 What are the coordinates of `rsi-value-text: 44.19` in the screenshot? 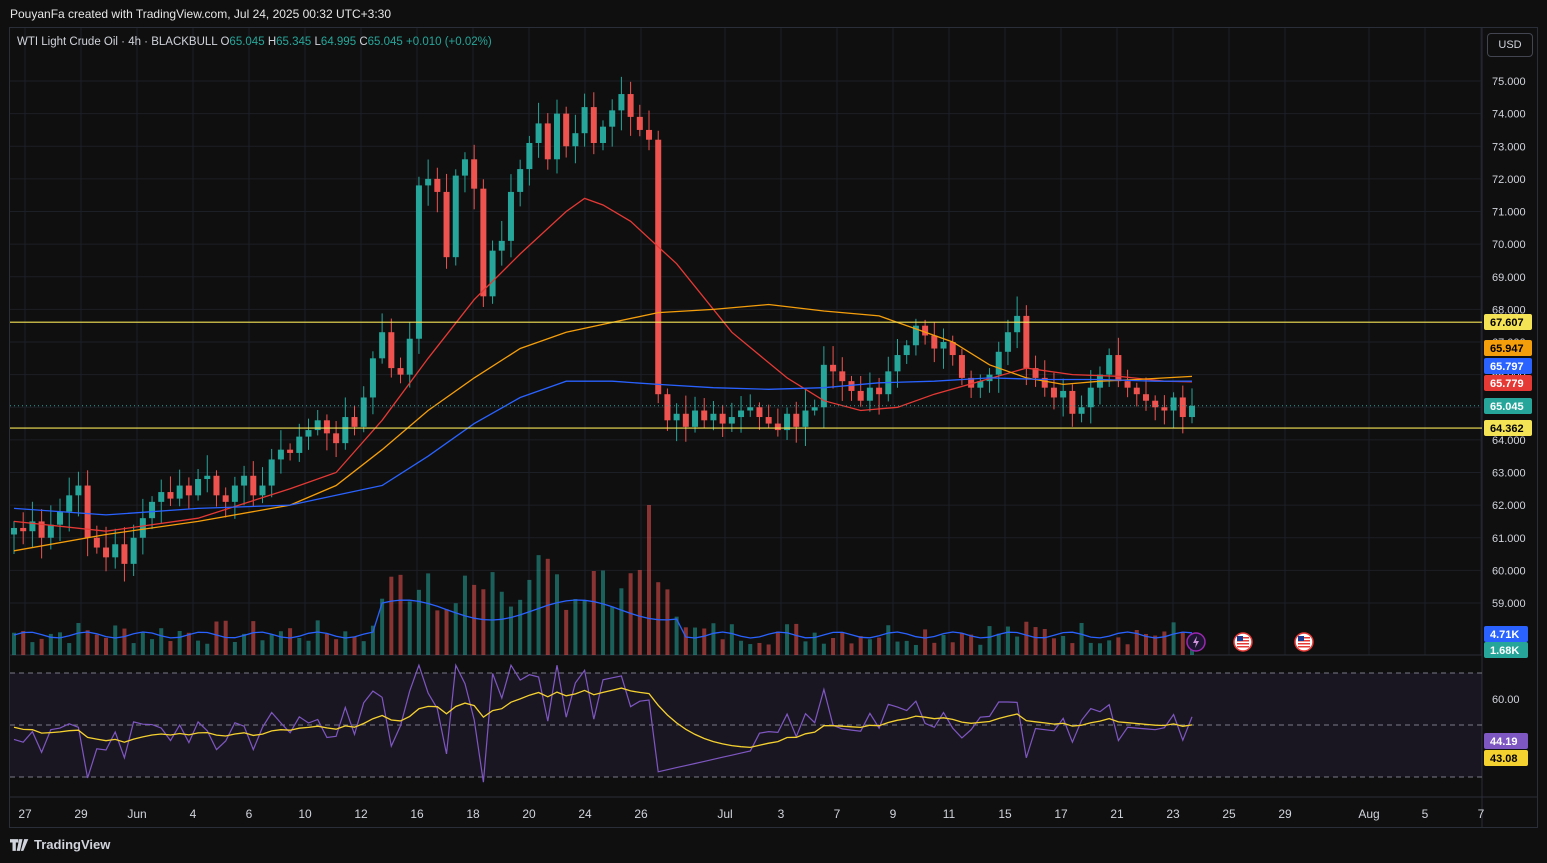 It's located at (1504, 742).